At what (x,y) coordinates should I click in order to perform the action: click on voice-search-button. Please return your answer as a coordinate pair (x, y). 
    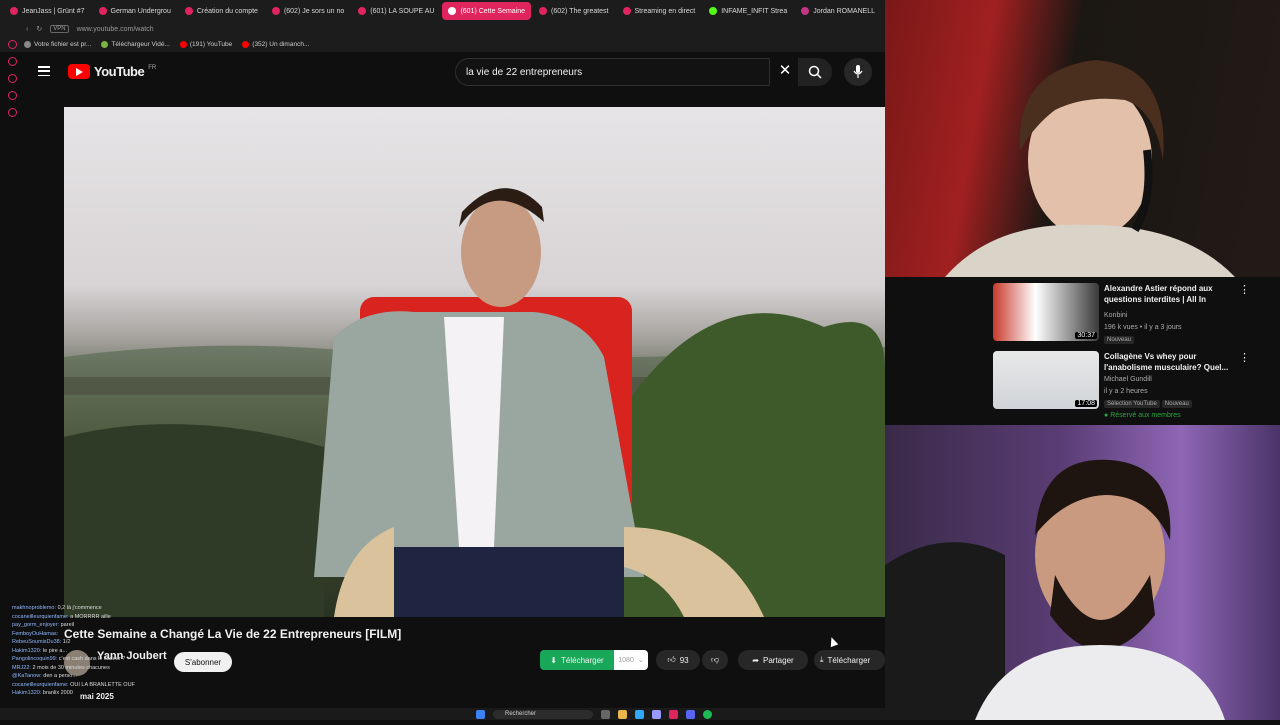
    Looking at the image, I should click on (858, 72).